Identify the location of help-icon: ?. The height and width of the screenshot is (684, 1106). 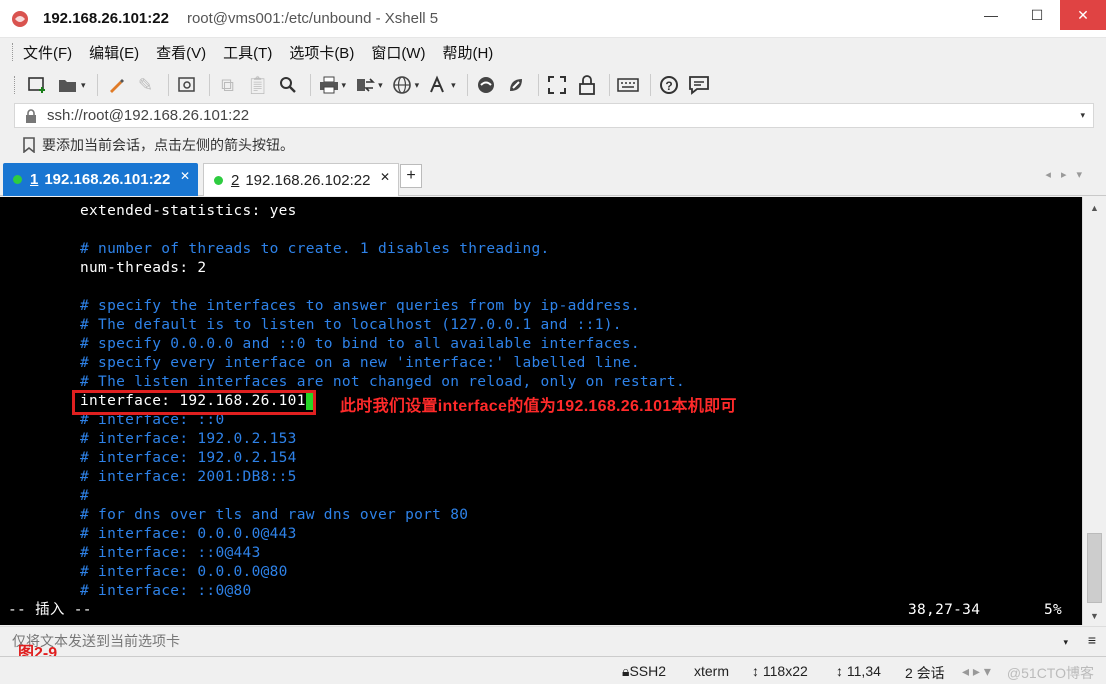
(669, 85).